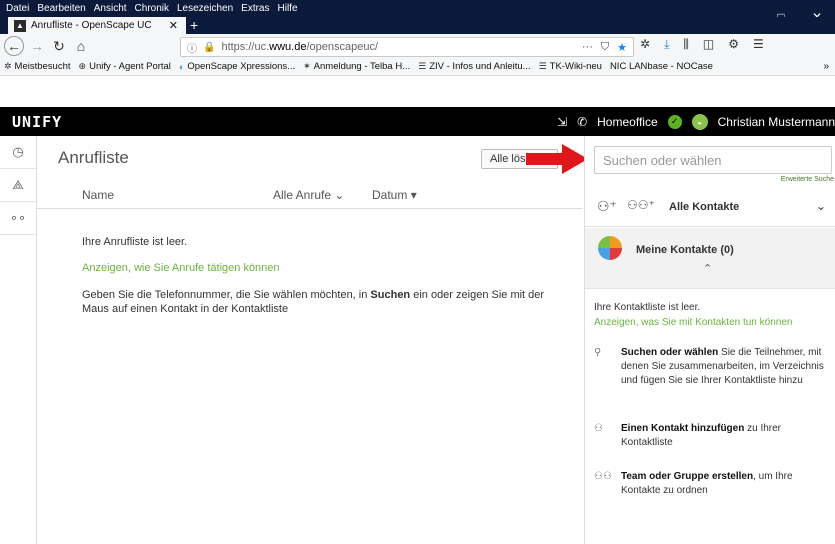  What do you see at coordinates (686, 44) in the screenshot?
I see `library-icon: ⫼` at bounding box center [686, 44].